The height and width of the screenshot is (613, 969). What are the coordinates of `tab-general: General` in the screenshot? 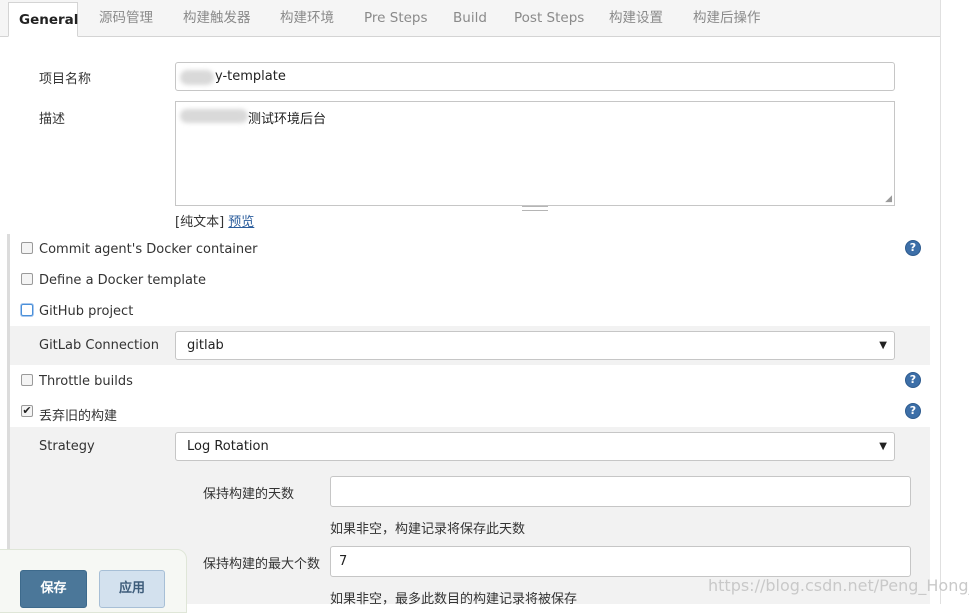 It's located at (43, 19).